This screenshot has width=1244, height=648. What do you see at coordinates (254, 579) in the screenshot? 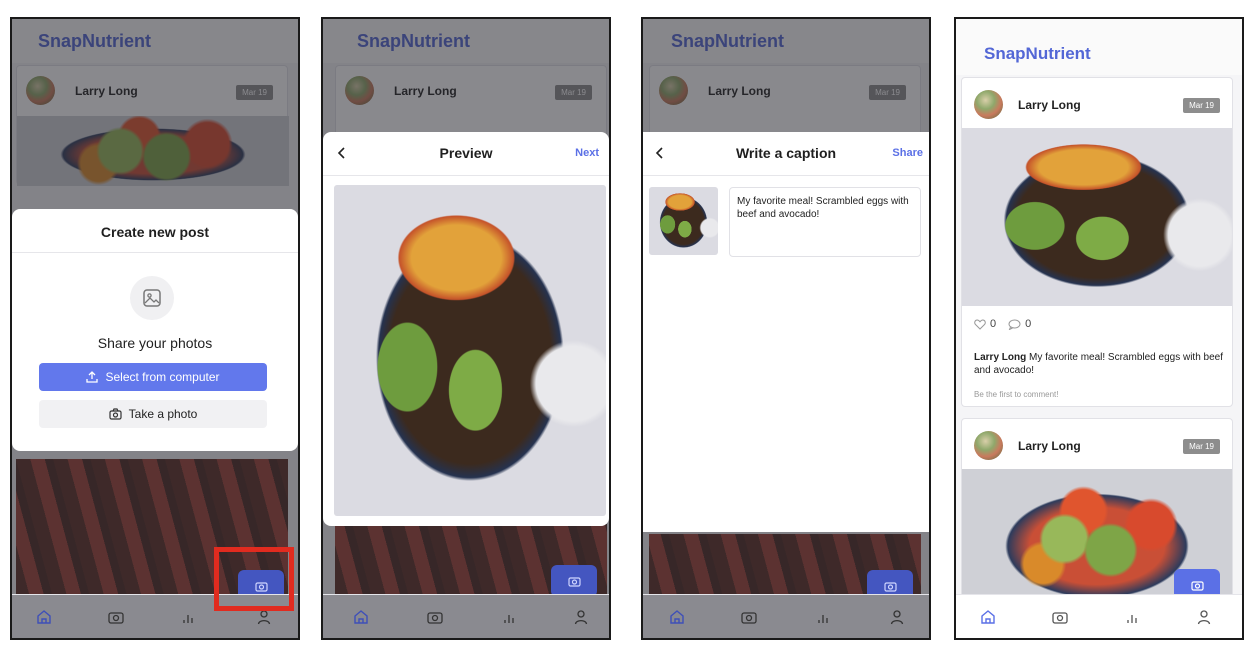
I see `highlight-box` at bounding box center [254, 579].